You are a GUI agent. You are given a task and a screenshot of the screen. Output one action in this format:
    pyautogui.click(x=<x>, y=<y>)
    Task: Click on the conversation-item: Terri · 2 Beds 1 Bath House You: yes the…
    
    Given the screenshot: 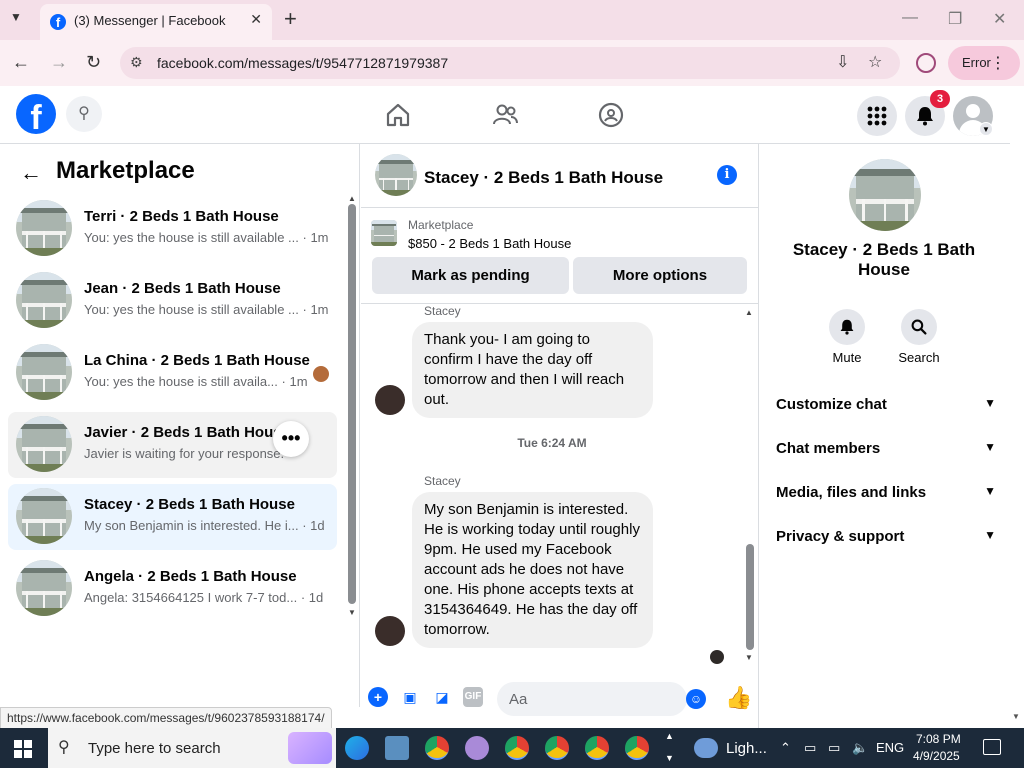 What is the action you would take?
    pyautogui.click(x=172, y=229)
    